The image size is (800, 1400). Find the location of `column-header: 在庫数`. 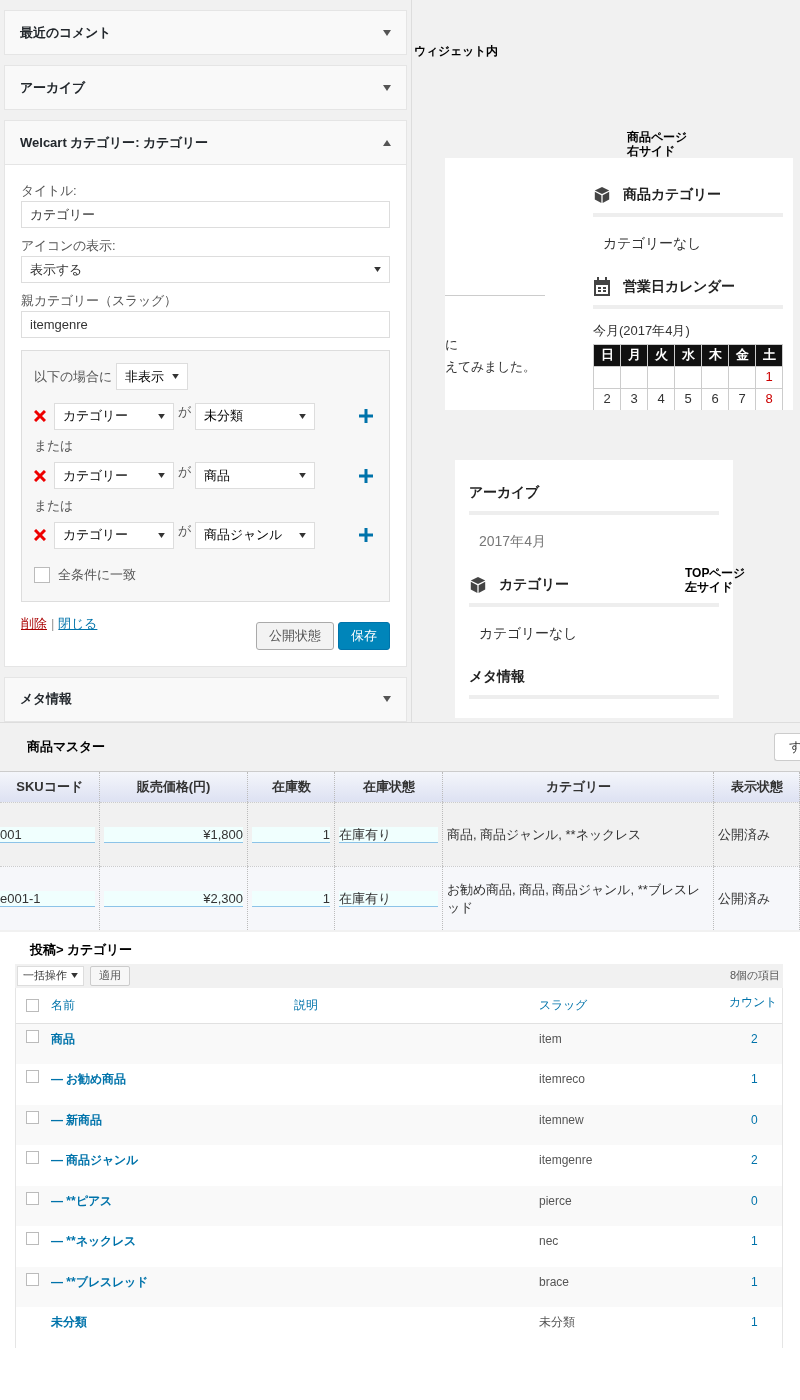

column-header: 在庫数 is located at coordinates (291, 787).